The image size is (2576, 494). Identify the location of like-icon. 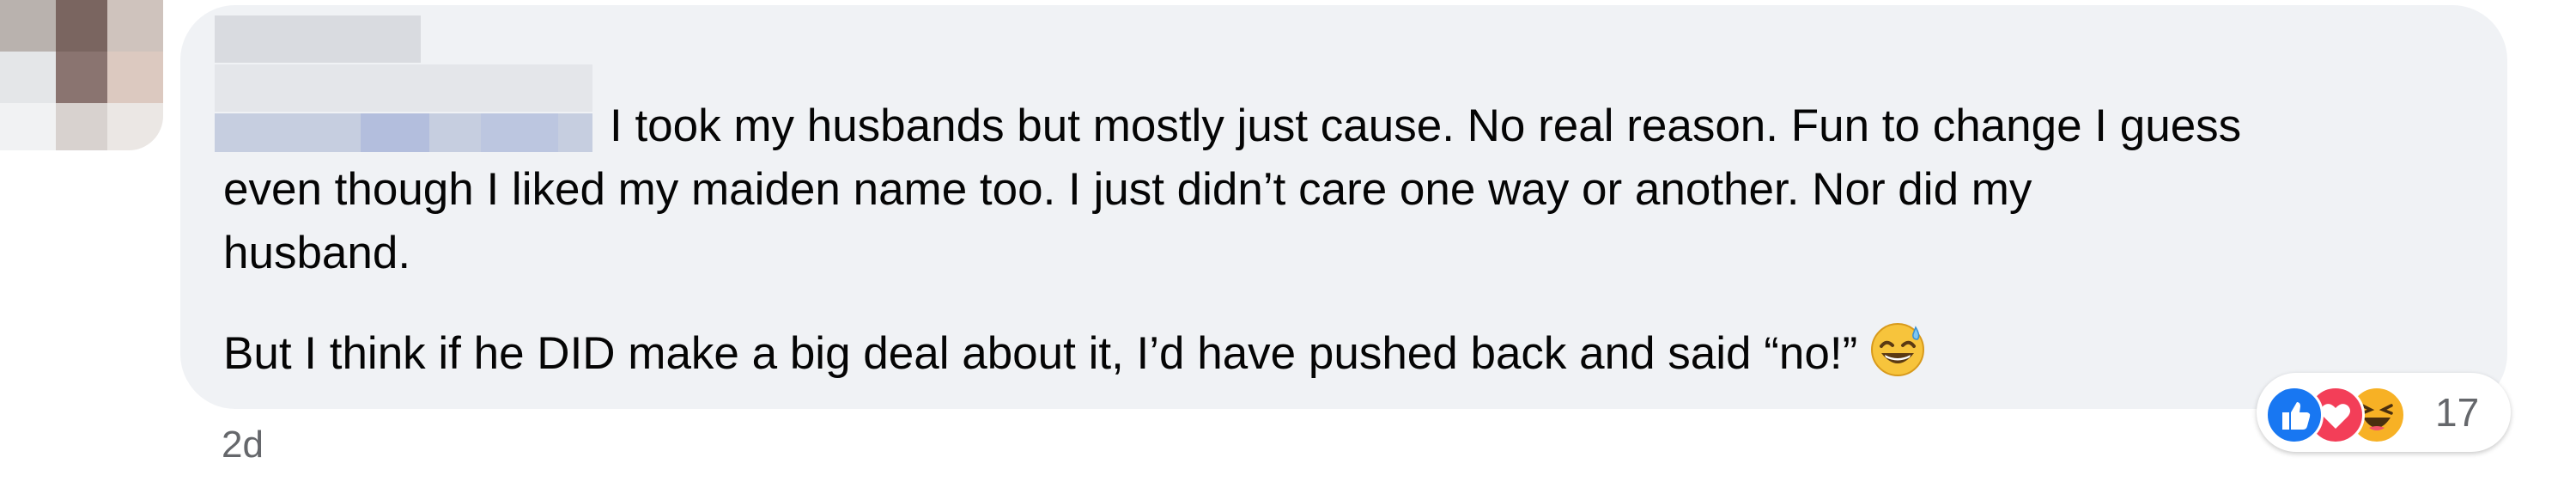
(2295, 415).